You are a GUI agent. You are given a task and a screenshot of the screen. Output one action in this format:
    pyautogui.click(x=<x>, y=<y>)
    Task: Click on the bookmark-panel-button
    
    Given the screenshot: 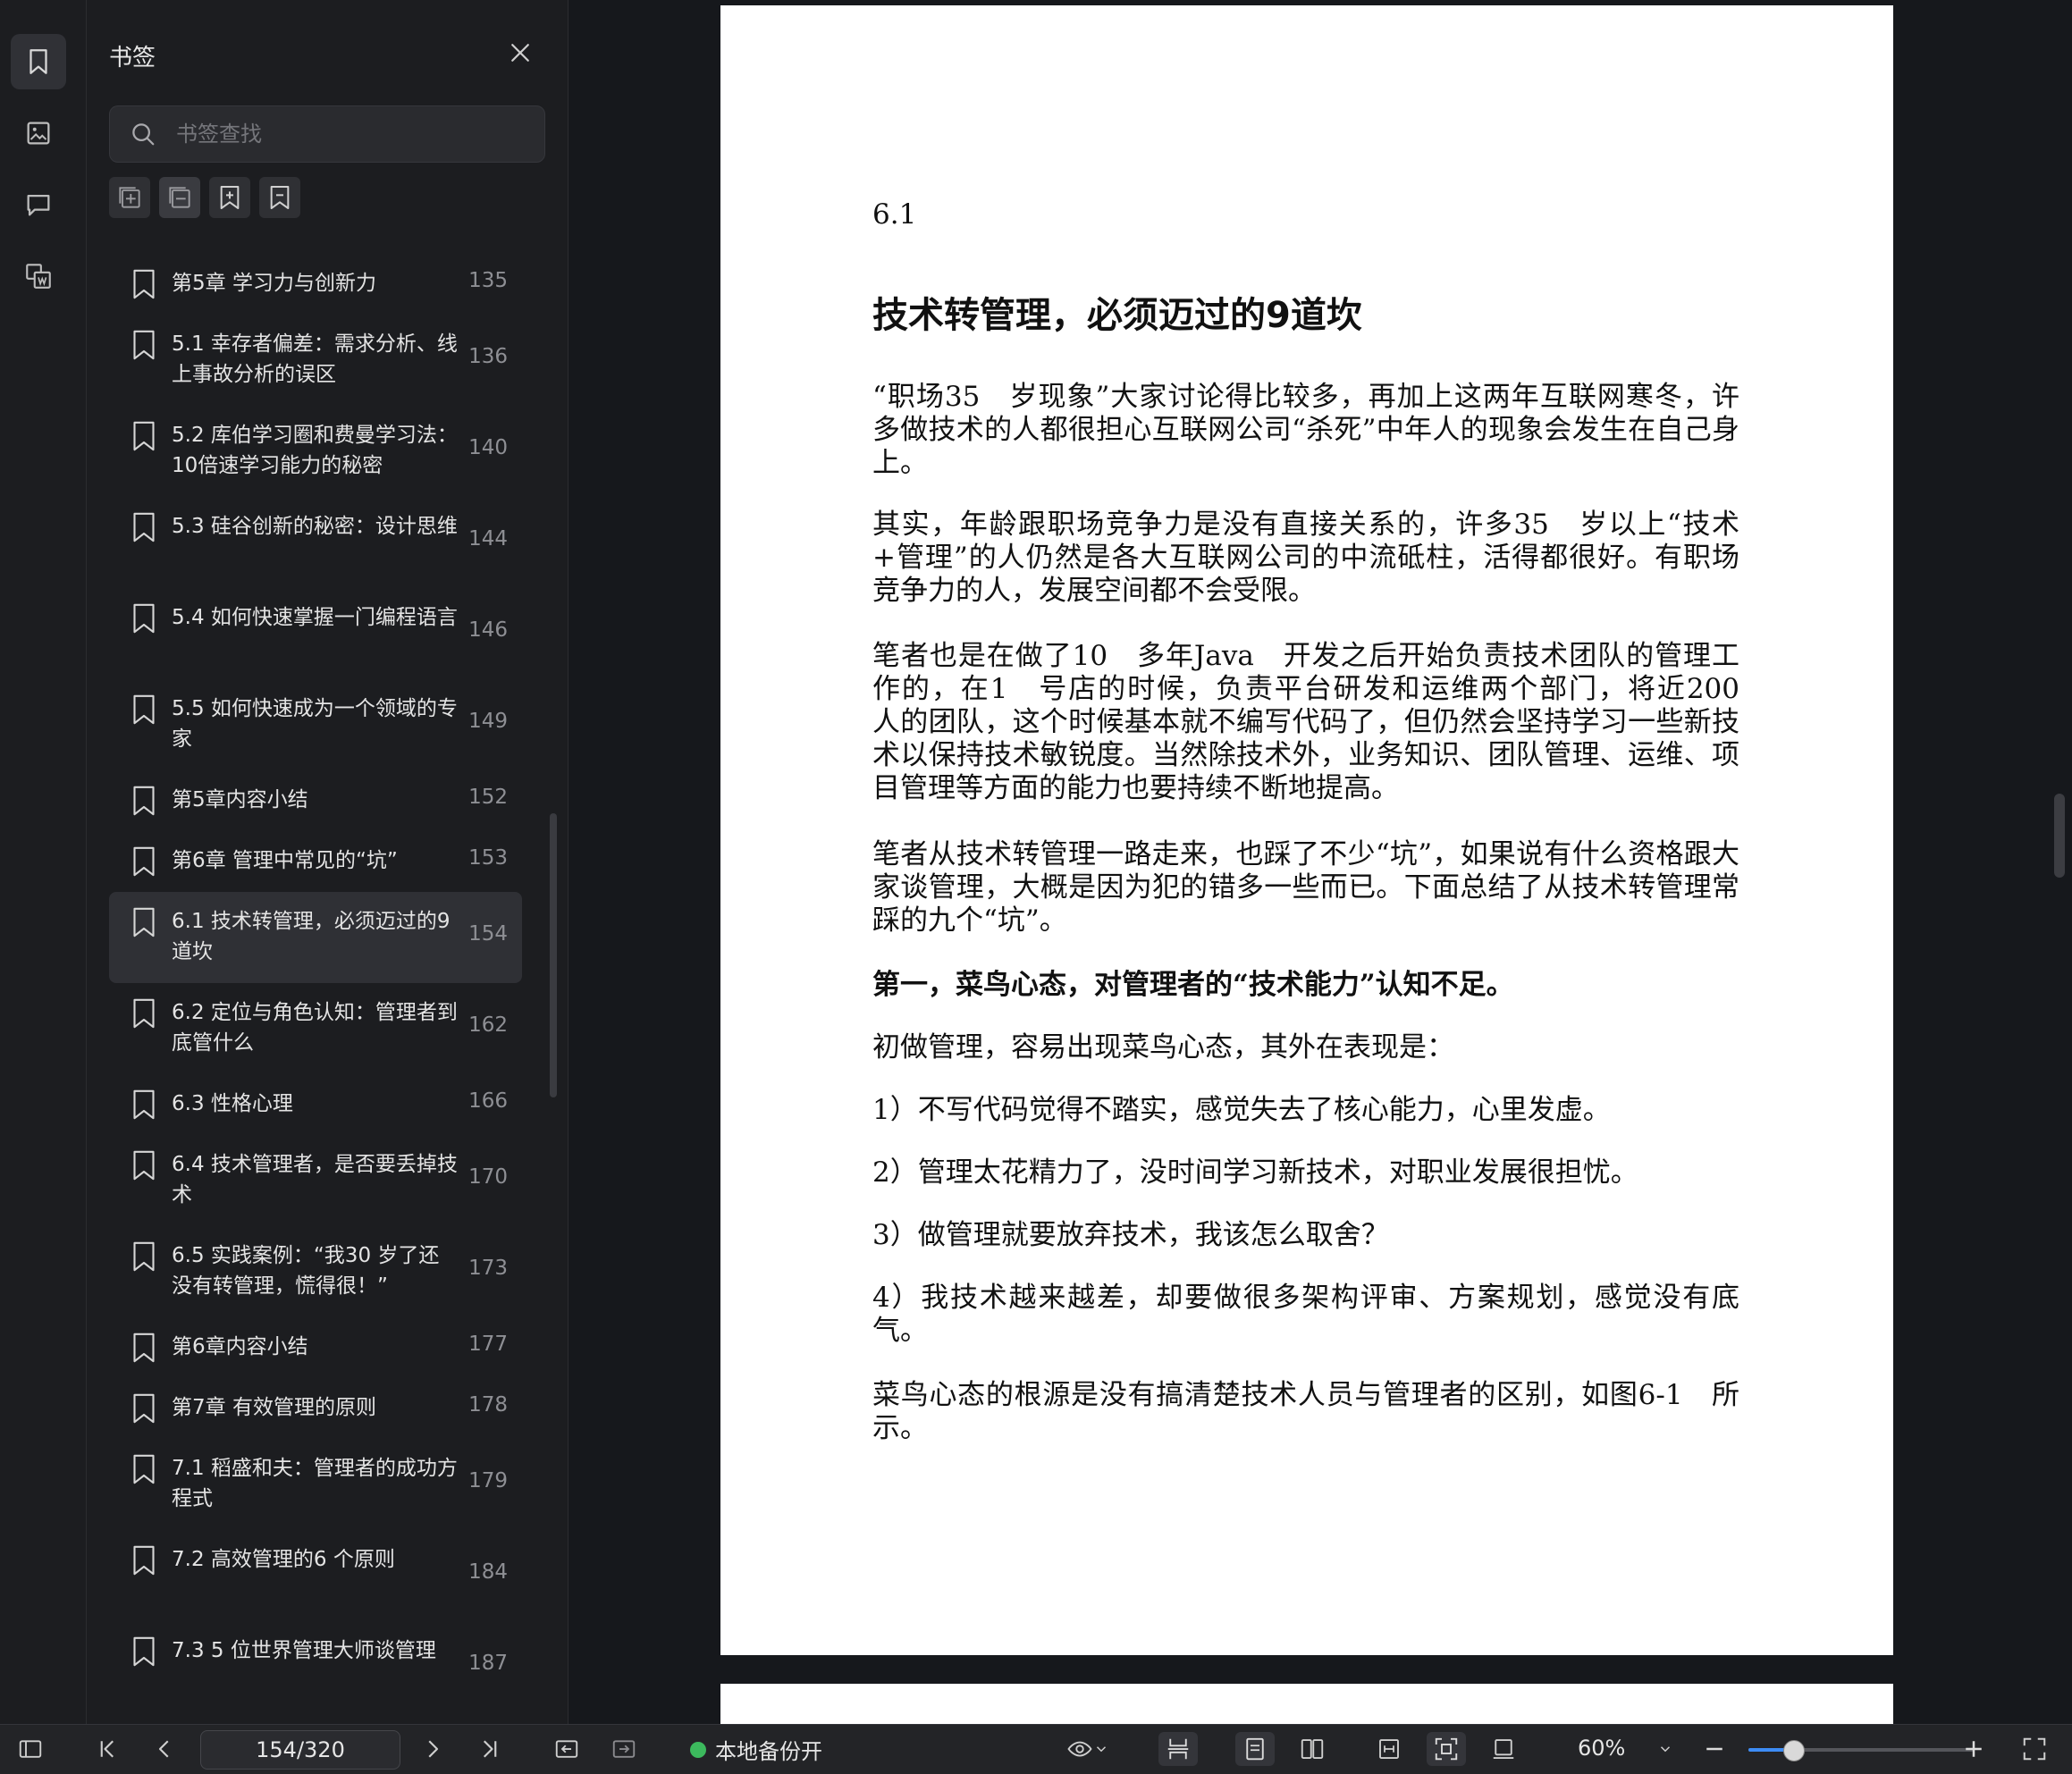 What is the action you would take?
    pyautogui.click(x=39, y=62)
    